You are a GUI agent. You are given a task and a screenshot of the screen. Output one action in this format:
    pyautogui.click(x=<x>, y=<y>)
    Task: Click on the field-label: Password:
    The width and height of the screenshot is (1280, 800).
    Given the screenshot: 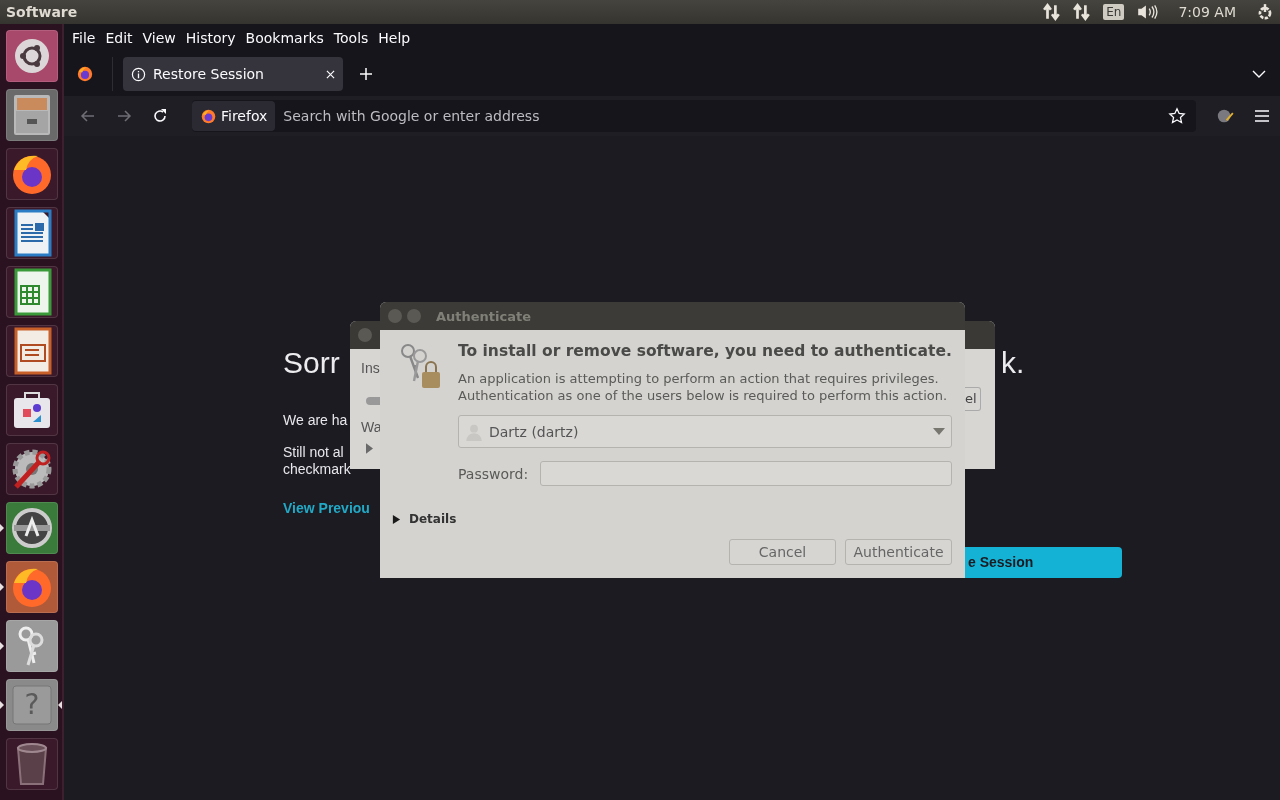 What is the action you would take?
    pyautogui.click(x=493, y=473)
    